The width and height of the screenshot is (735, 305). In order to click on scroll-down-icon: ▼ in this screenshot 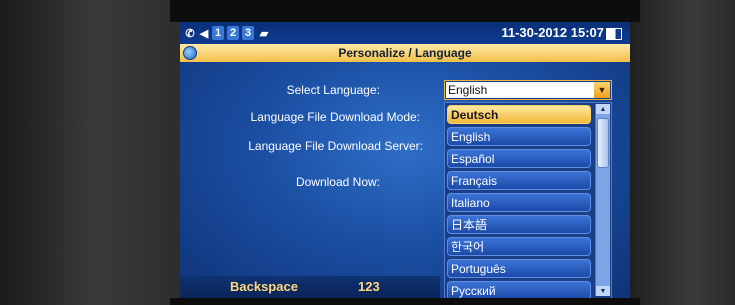, I will do `click(603, 291)`.